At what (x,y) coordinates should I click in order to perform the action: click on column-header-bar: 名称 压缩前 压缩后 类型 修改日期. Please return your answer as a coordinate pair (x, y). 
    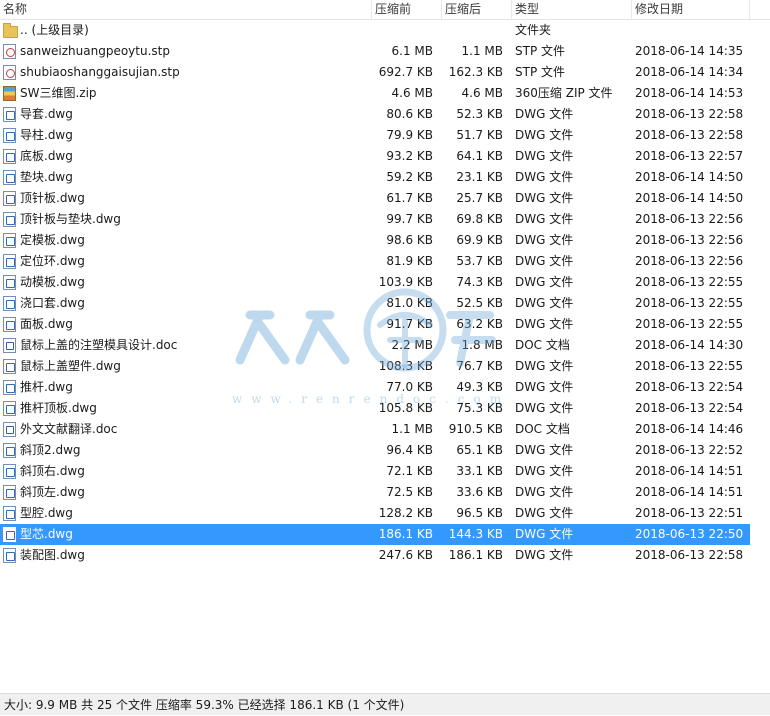
    Looking at the image, I should click on (385, 10).